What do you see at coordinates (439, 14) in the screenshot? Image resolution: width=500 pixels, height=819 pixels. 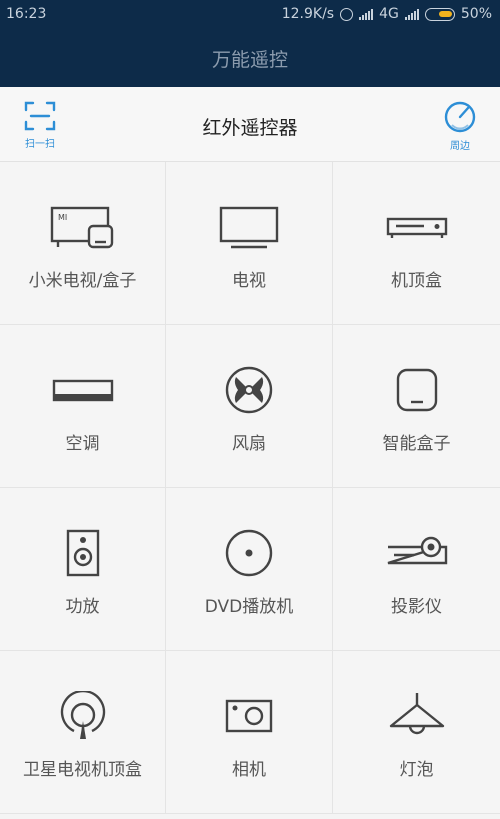 I see `battery-icon` at bounding box center [439, 14].